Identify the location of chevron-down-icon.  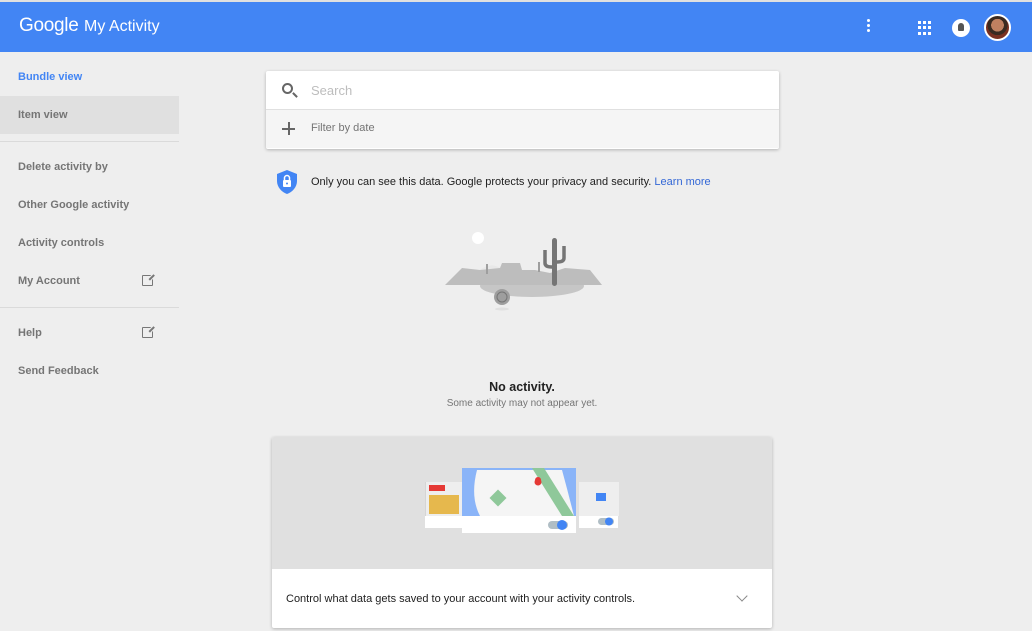
(742, 596).